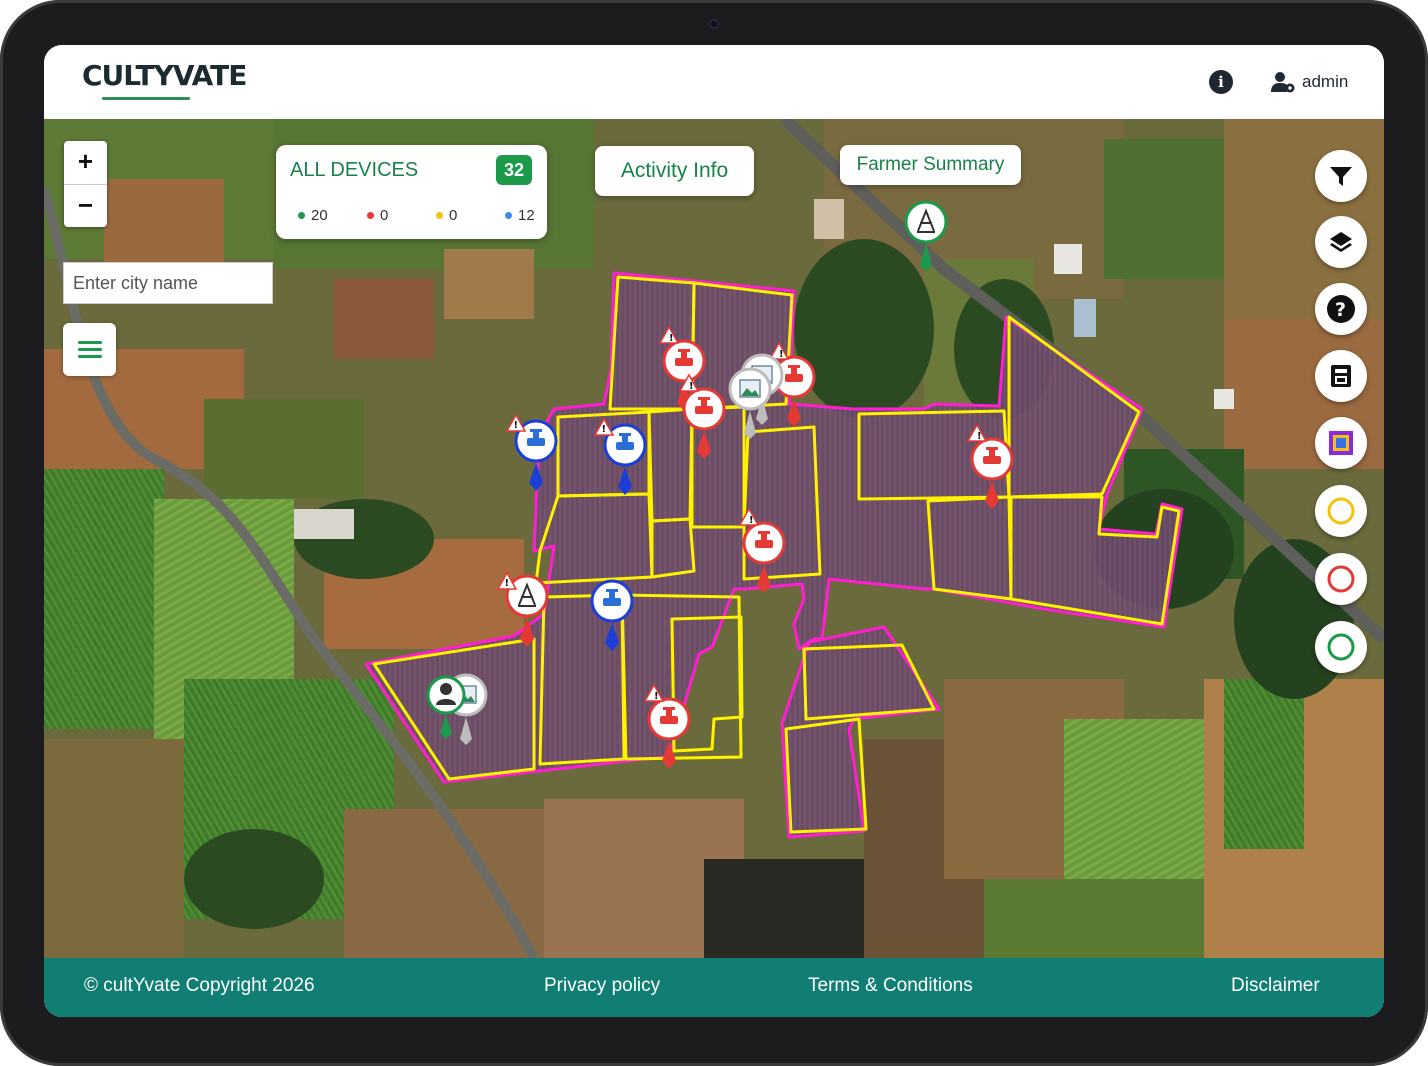 The width and height of the screenshot is (1428, 1066). I want to click on app-header: CULTYVATE i admin, so click(714, 82).